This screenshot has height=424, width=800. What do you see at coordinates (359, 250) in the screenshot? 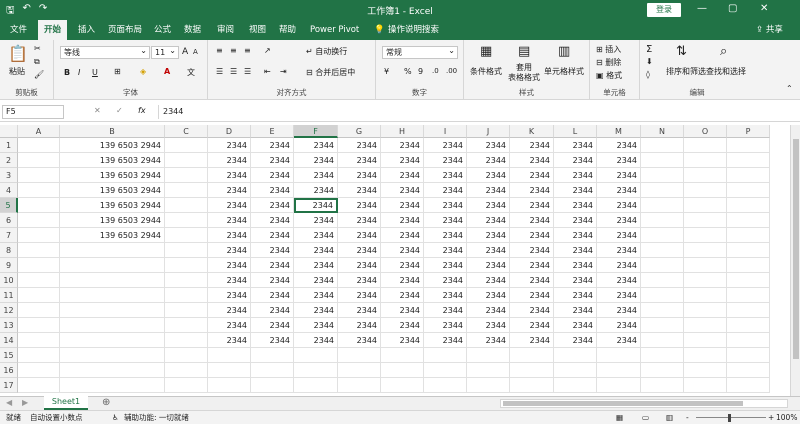
I see `cell-g8: 2344` at bounding box center [359, 250].